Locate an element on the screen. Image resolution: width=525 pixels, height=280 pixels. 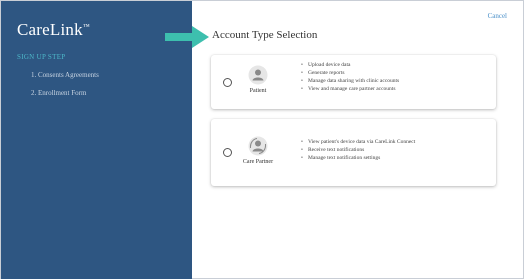
patient-radio is located at coordinates (227, 82).